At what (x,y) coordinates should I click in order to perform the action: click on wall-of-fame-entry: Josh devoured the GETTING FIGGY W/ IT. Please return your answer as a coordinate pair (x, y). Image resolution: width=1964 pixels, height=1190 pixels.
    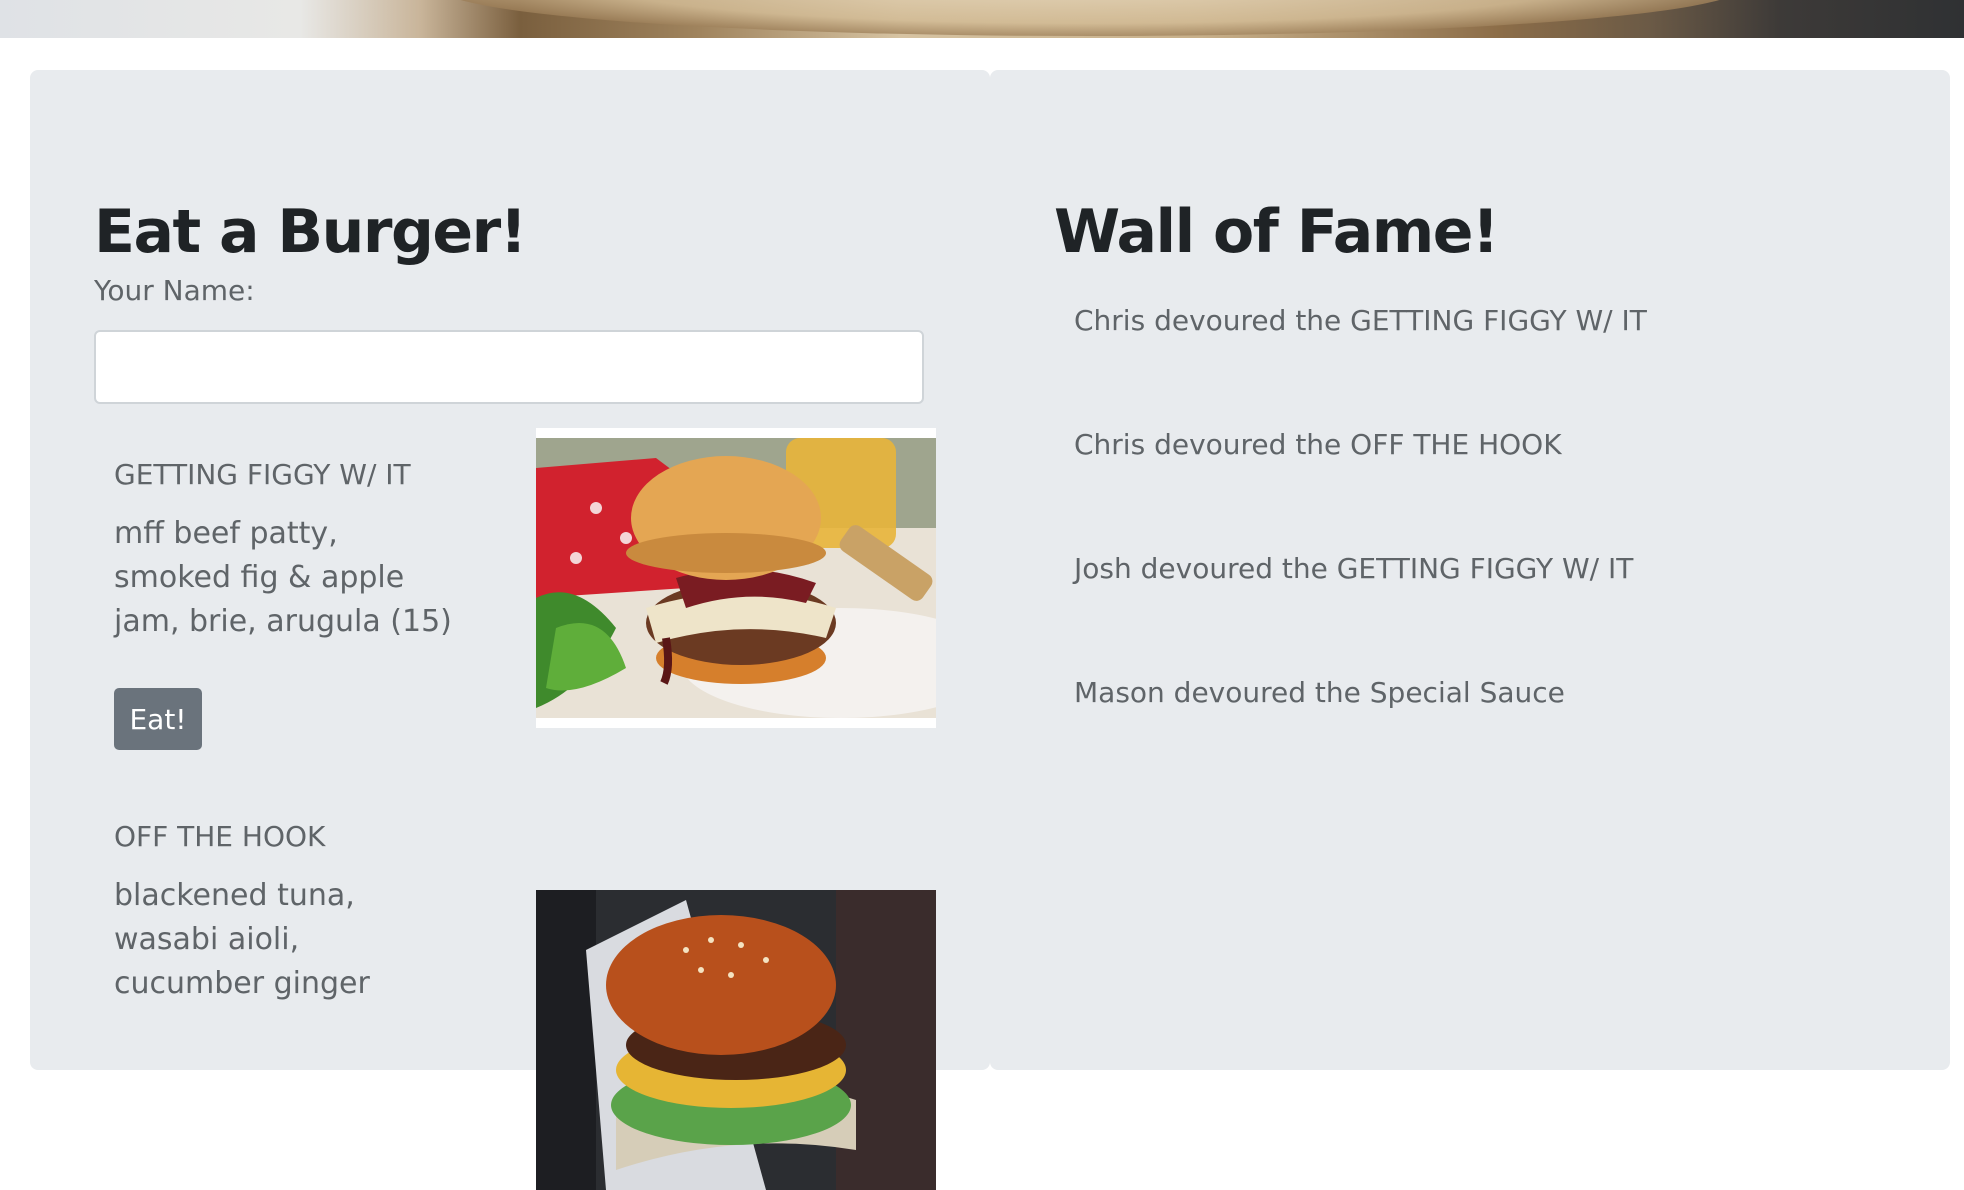
    Looking at the image, I should click on (1354, 568).